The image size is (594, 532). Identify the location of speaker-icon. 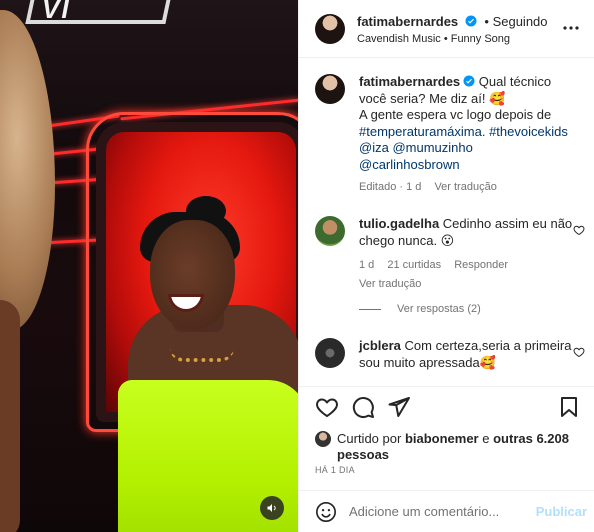
(271, 508).